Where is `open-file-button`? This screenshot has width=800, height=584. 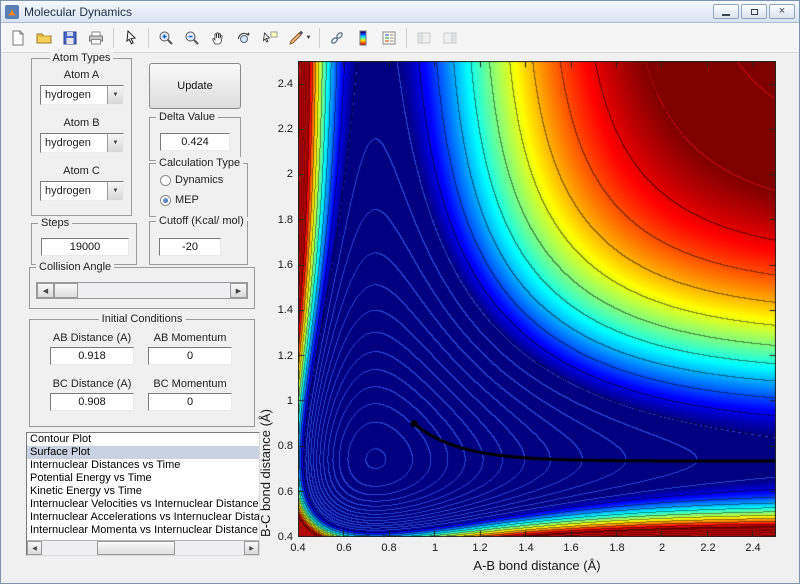 open-file-button is located at coordinates (44, 38).